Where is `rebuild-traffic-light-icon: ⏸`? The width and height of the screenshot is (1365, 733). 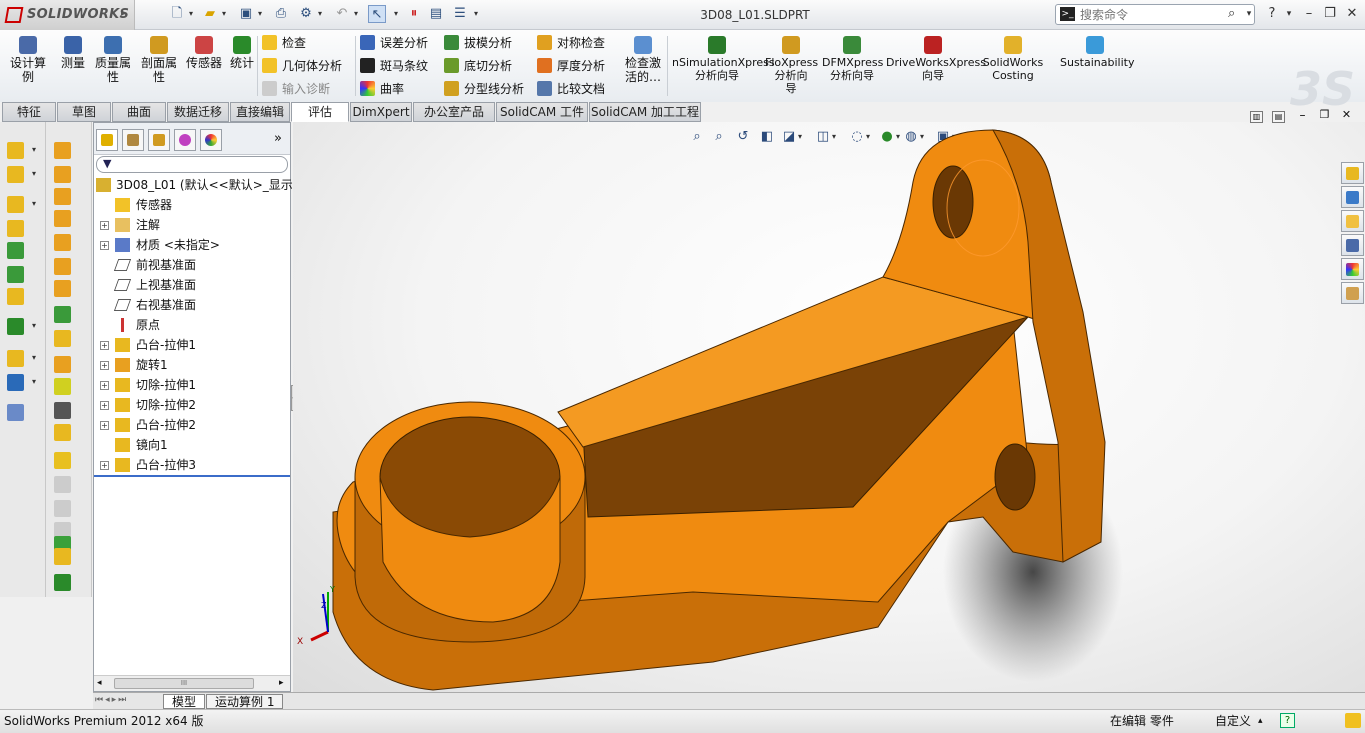 rebuild-traffic-light-icon: ⏸ is located at coordinates (414, 14).